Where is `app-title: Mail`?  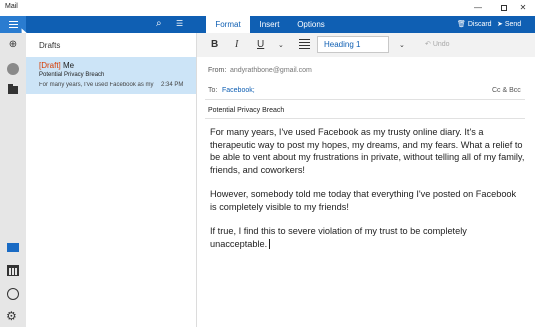
app-title: Mail is located at coordinates (11, 6).